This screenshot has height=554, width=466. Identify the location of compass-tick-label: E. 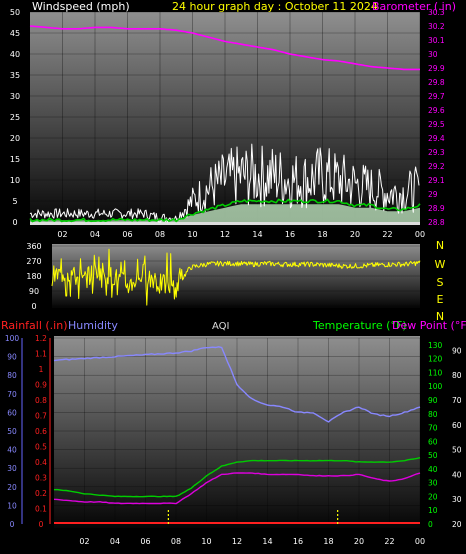
(440, 299).